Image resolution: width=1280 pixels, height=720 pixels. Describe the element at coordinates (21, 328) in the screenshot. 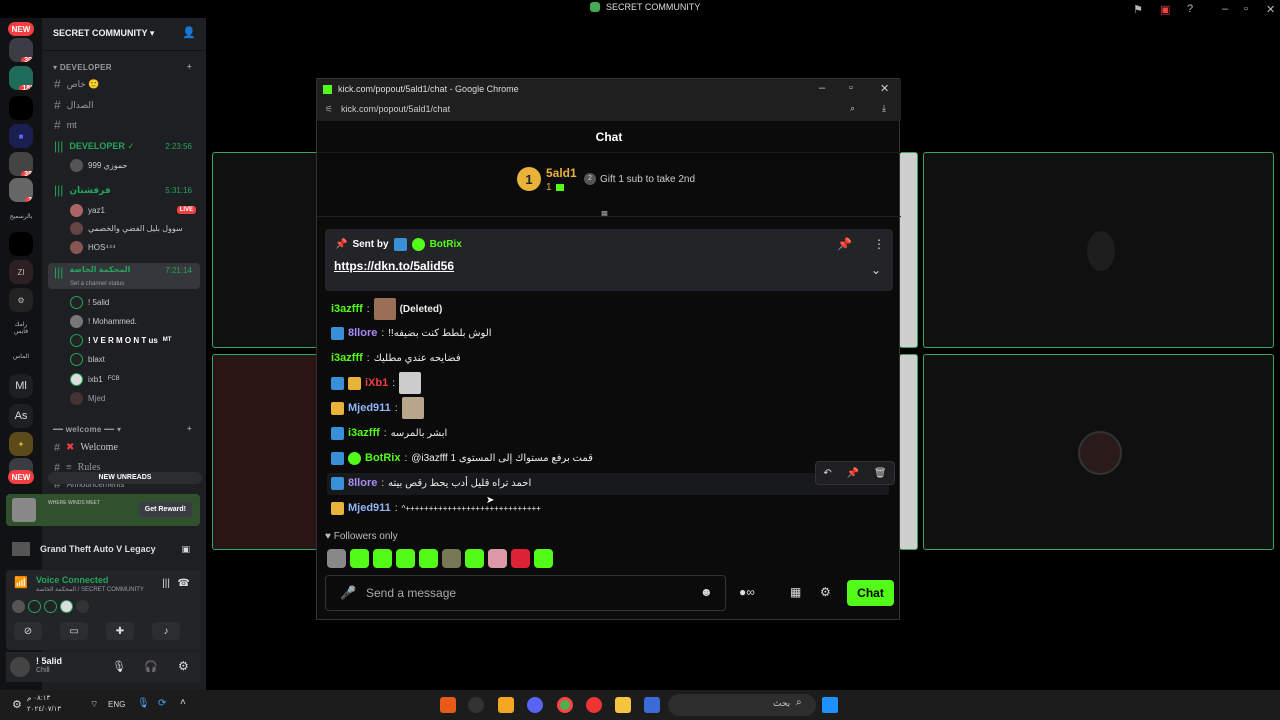

I see `server-icon: رامك فايس` at that location.